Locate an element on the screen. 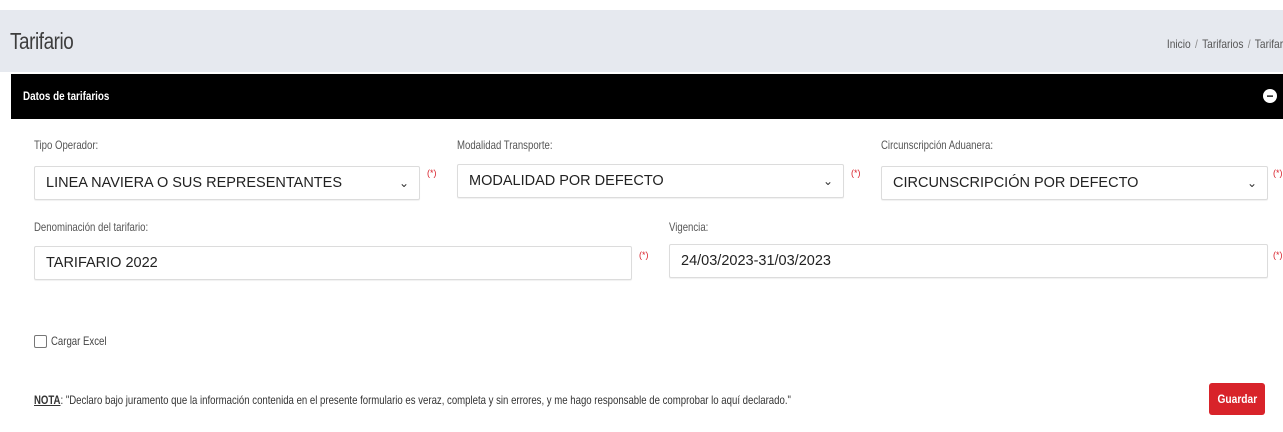 The width and height of the screenshot is (1283, 432). save-button: Guardar is located at coordinates (1237, 399).